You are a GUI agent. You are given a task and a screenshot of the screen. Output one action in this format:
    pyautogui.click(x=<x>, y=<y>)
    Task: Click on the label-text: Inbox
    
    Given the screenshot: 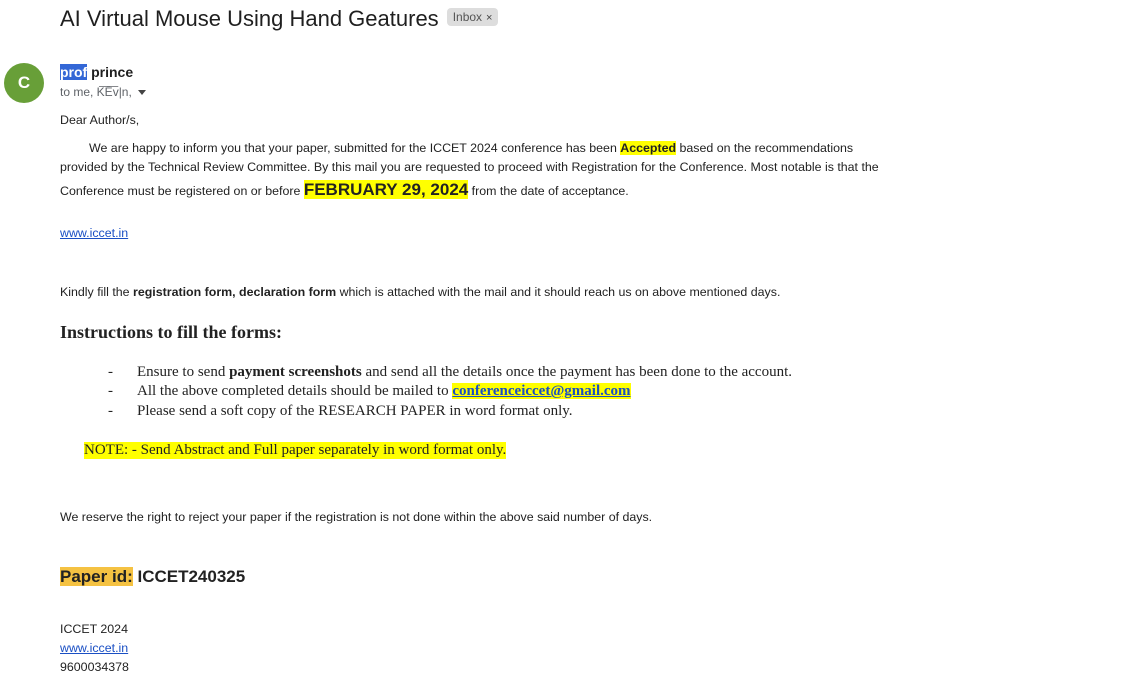 What is the action you would take?
    pyautogui.click(x=467, y=17)
    